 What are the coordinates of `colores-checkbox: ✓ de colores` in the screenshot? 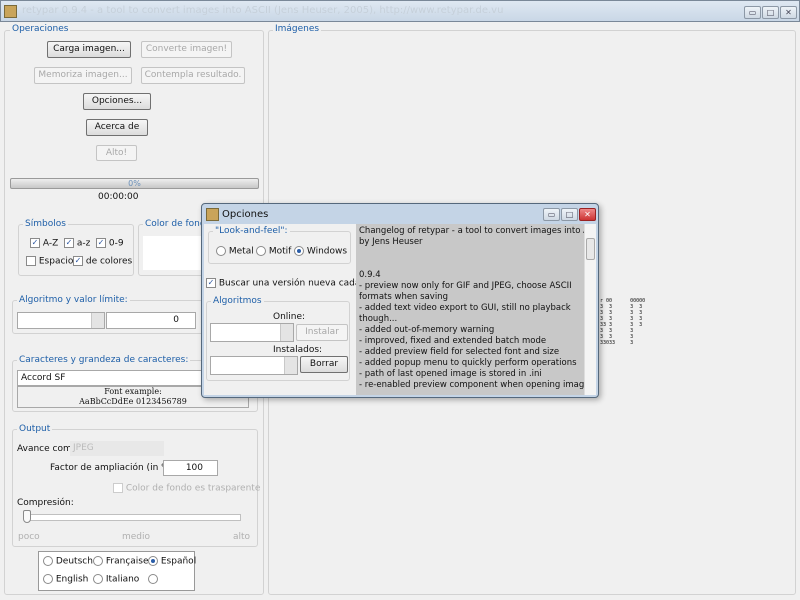 It's located at (102, 261).